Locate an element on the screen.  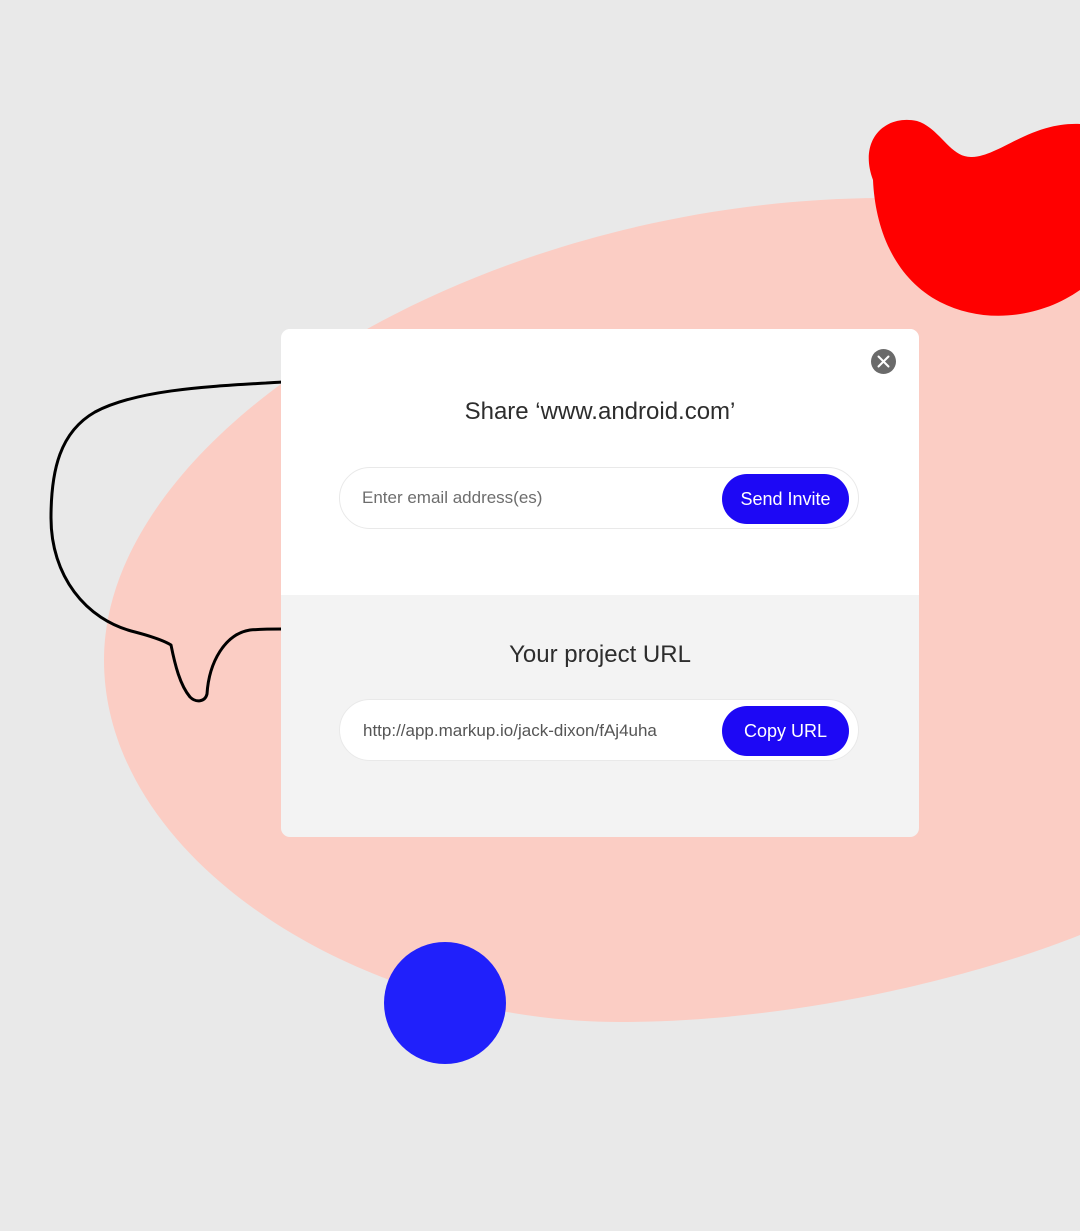
copy-url-button: Copy URL is located at coordinates (785, 731).